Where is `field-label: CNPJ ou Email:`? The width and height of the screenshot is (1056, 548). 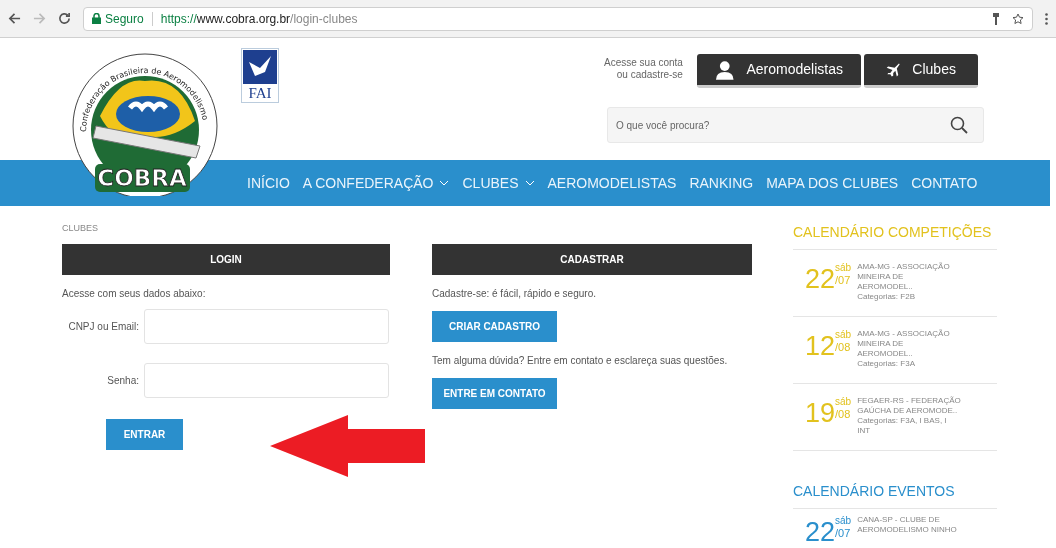
field-label: CNPJ ou Email: is located at coordinates (103, 327).